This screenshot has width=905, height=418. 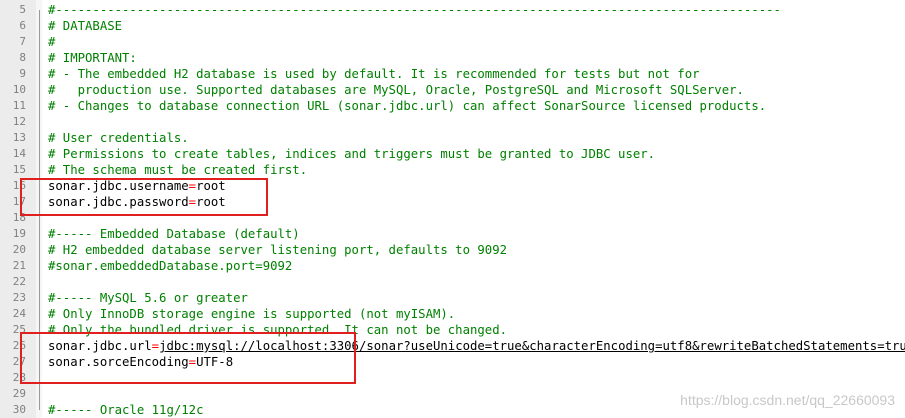 What do you see at coordinates (19, 169) in the screenshot?
I see `line-number: 15` at bounding box center [19, 169].